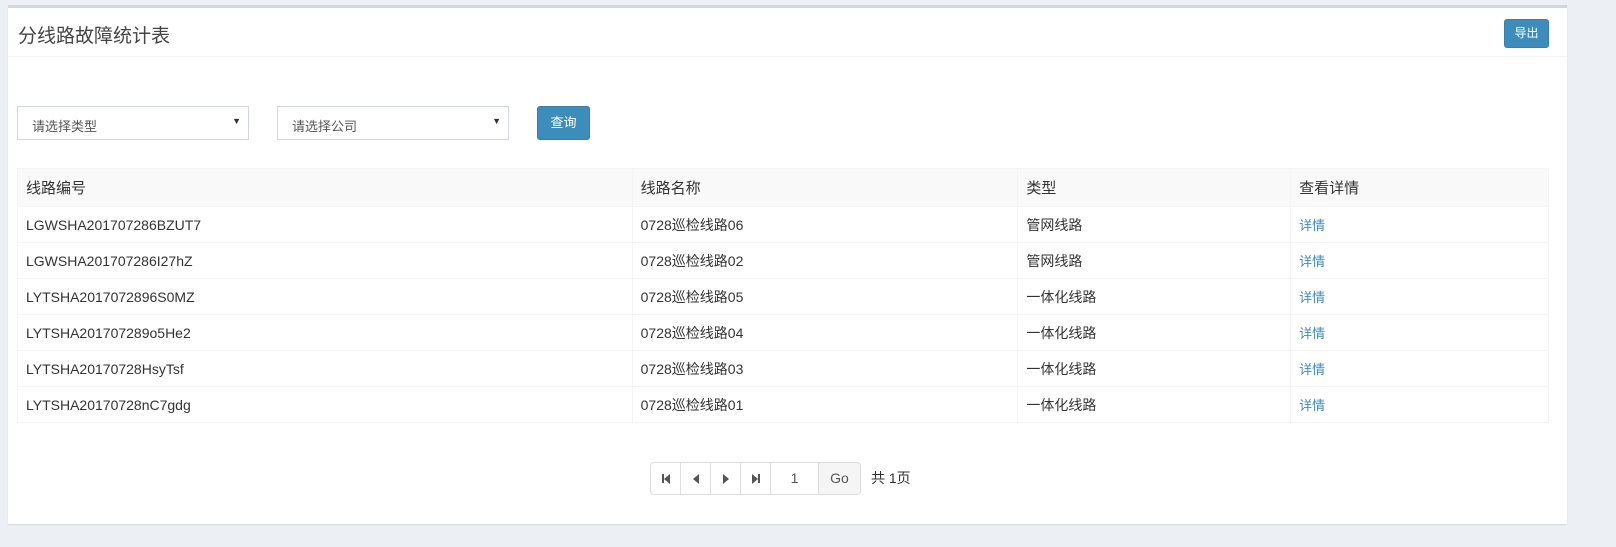 The height and width of the screenshot is (547, 1616). I want to click on line-code-cell: LYTSHA20170728nC7gdg, so click(325, 404).